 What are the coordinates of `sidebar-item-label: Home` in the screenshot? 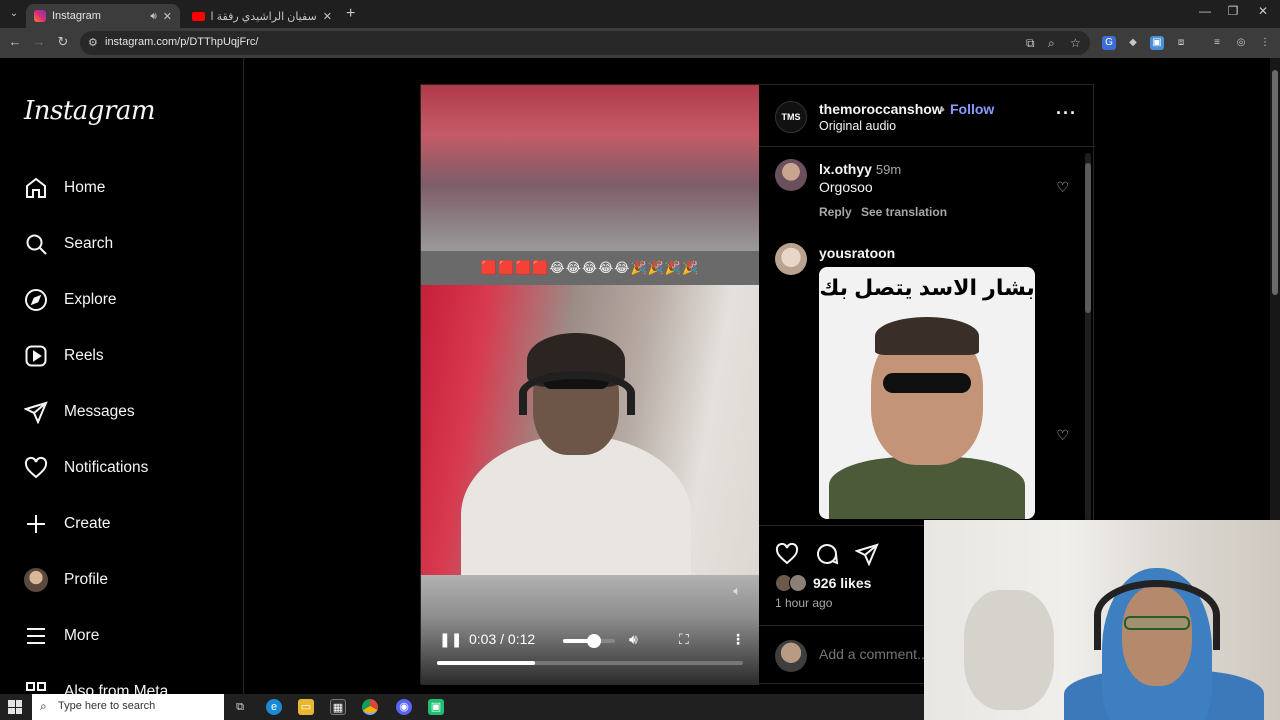 It's located at (85, 187).